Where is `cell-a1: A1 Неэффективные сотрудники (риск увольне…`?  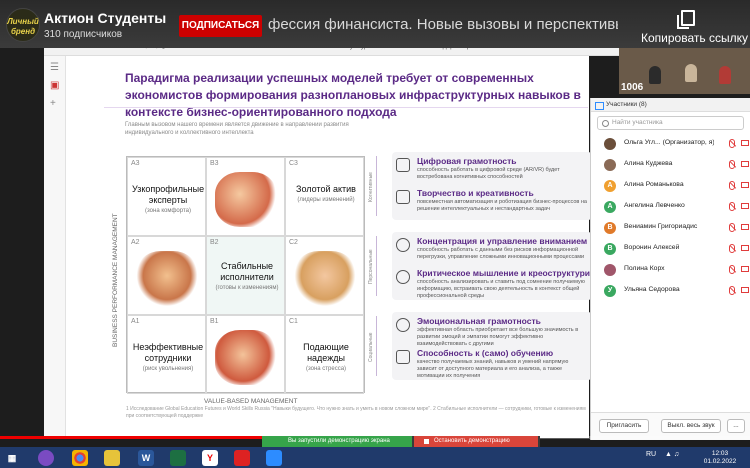
cell-a1: A1 Неэффективные сотрудники (риск увольне… is located at coordinates (166, 354).